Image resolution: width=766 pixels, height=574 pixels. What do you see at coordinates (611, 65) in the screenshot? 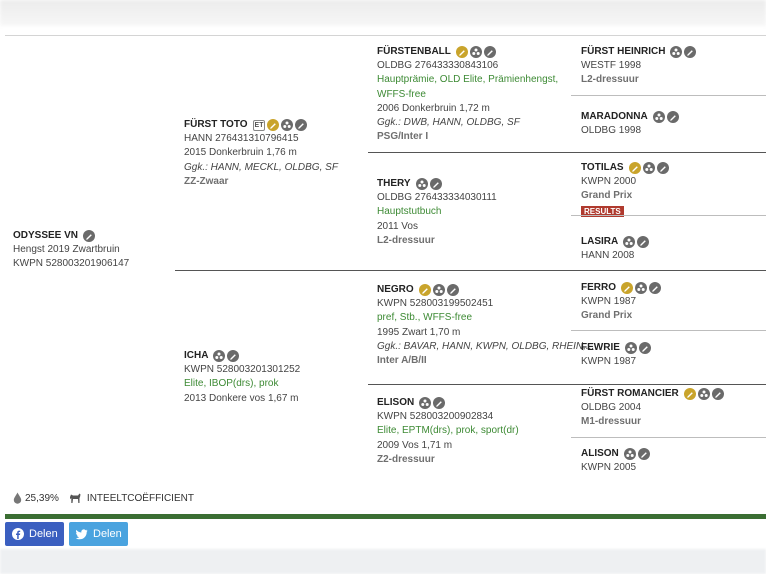
I see `gen4-registration: WESTF 1998` at bounding box center [611, 65].